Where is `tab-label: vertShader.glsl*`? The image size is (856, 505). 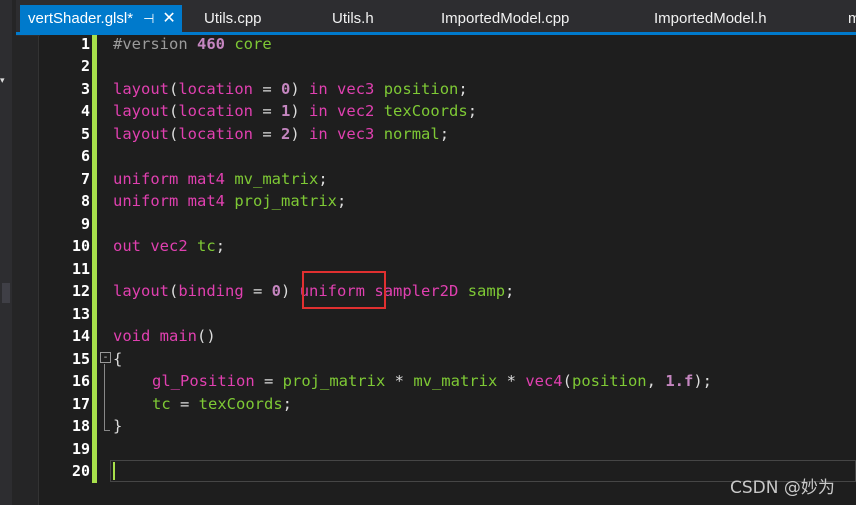
tab-label: vertShader.glsl* is located at coordinates (81, 18).